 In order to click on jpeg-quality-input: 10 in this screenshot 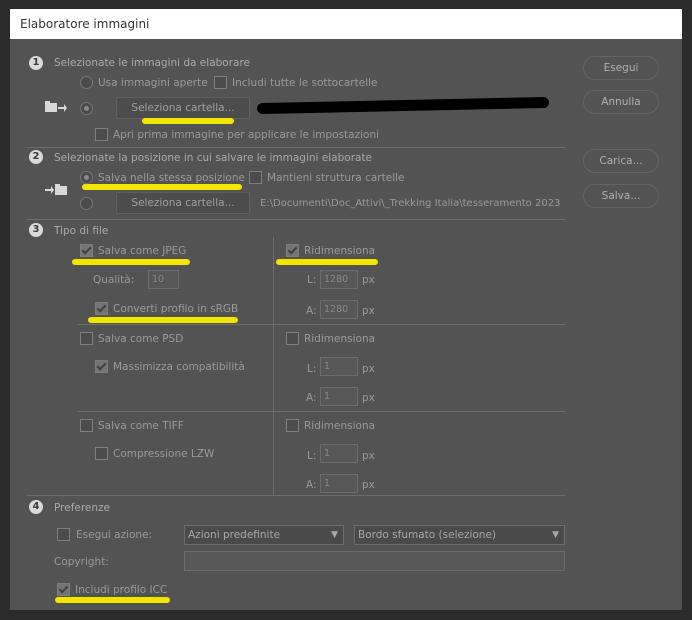, I will do `click(163, 279)`.